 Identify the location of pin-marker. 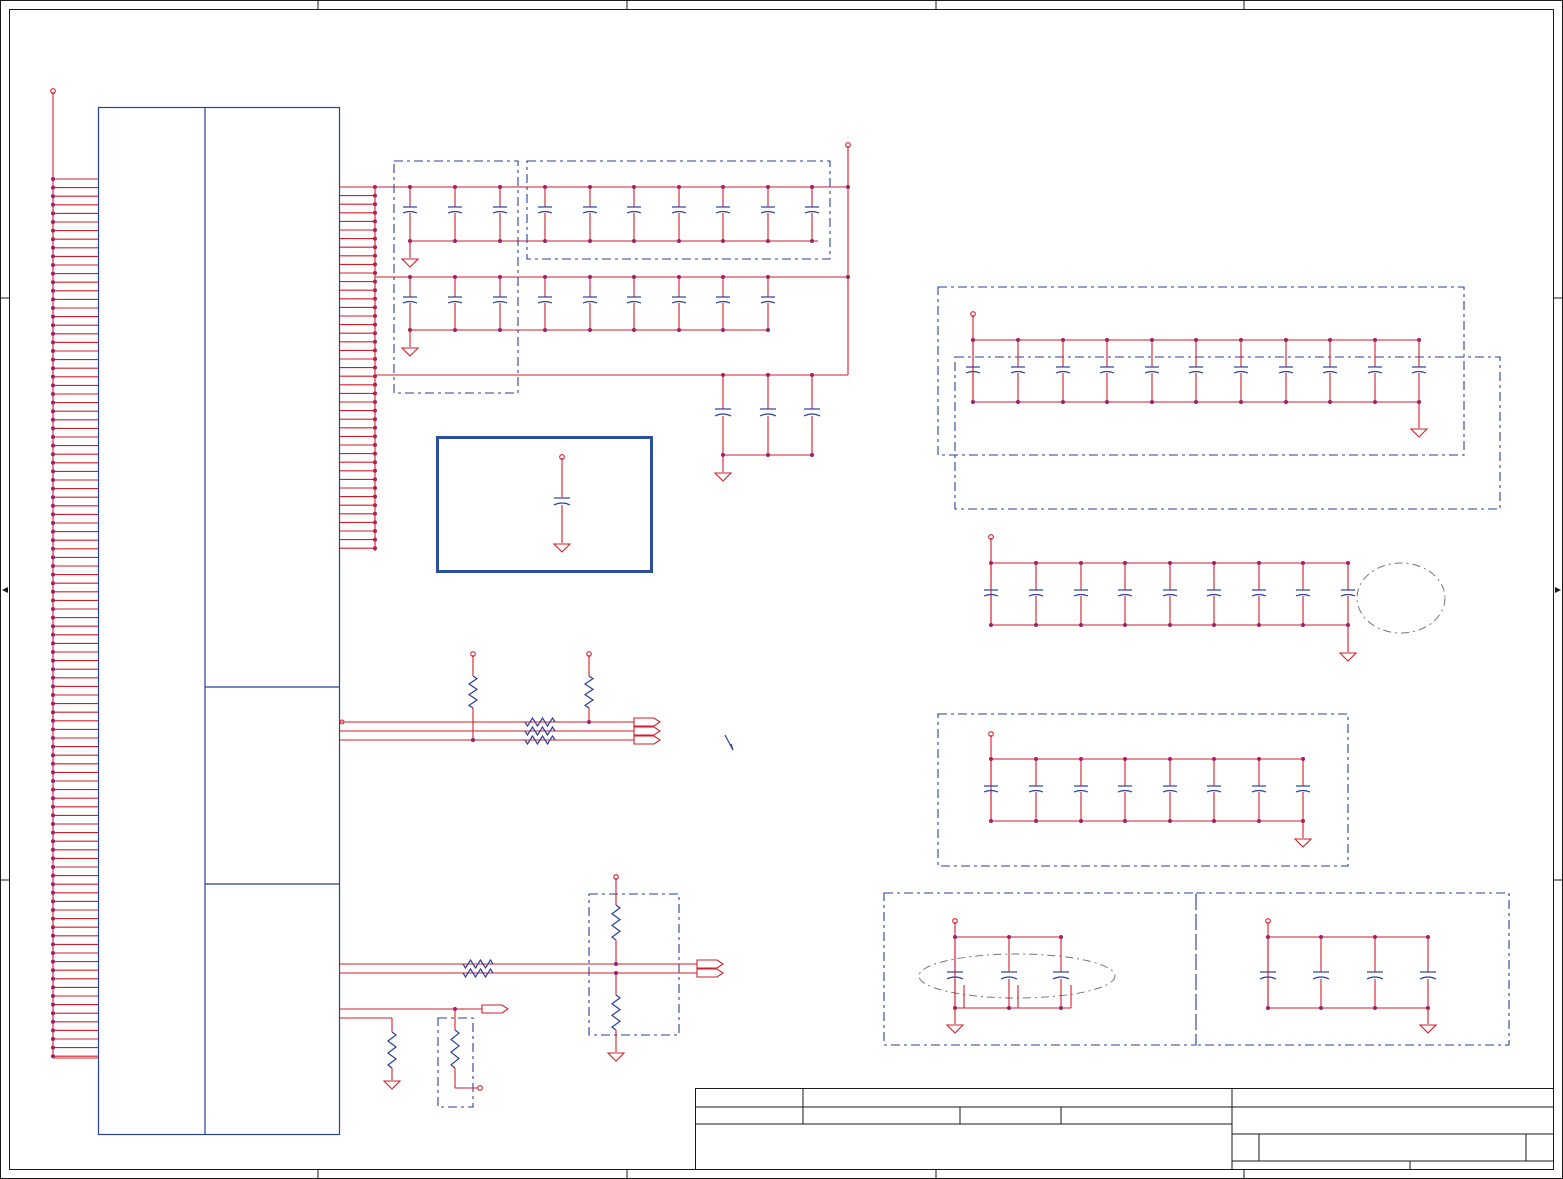
(480, 1088).